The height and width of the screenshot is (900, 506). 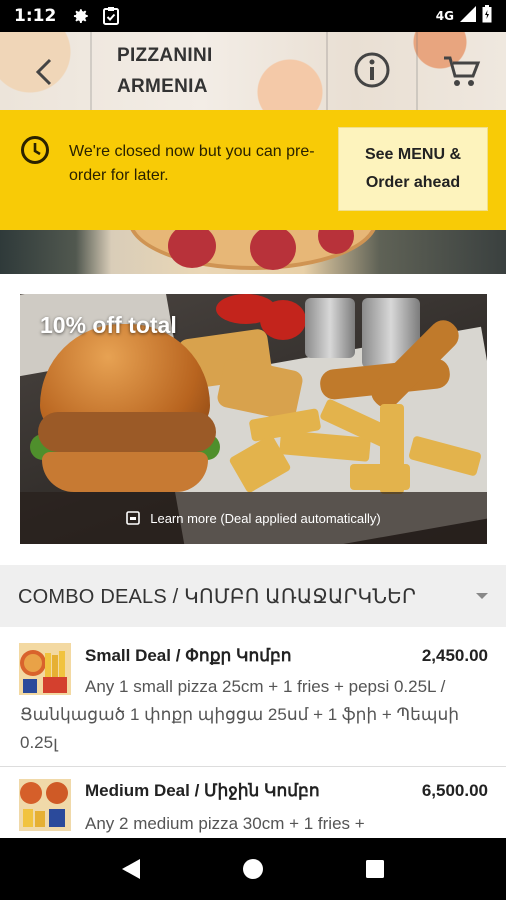 I want to click on status-time: 1:12, so click(x=35, y=16).